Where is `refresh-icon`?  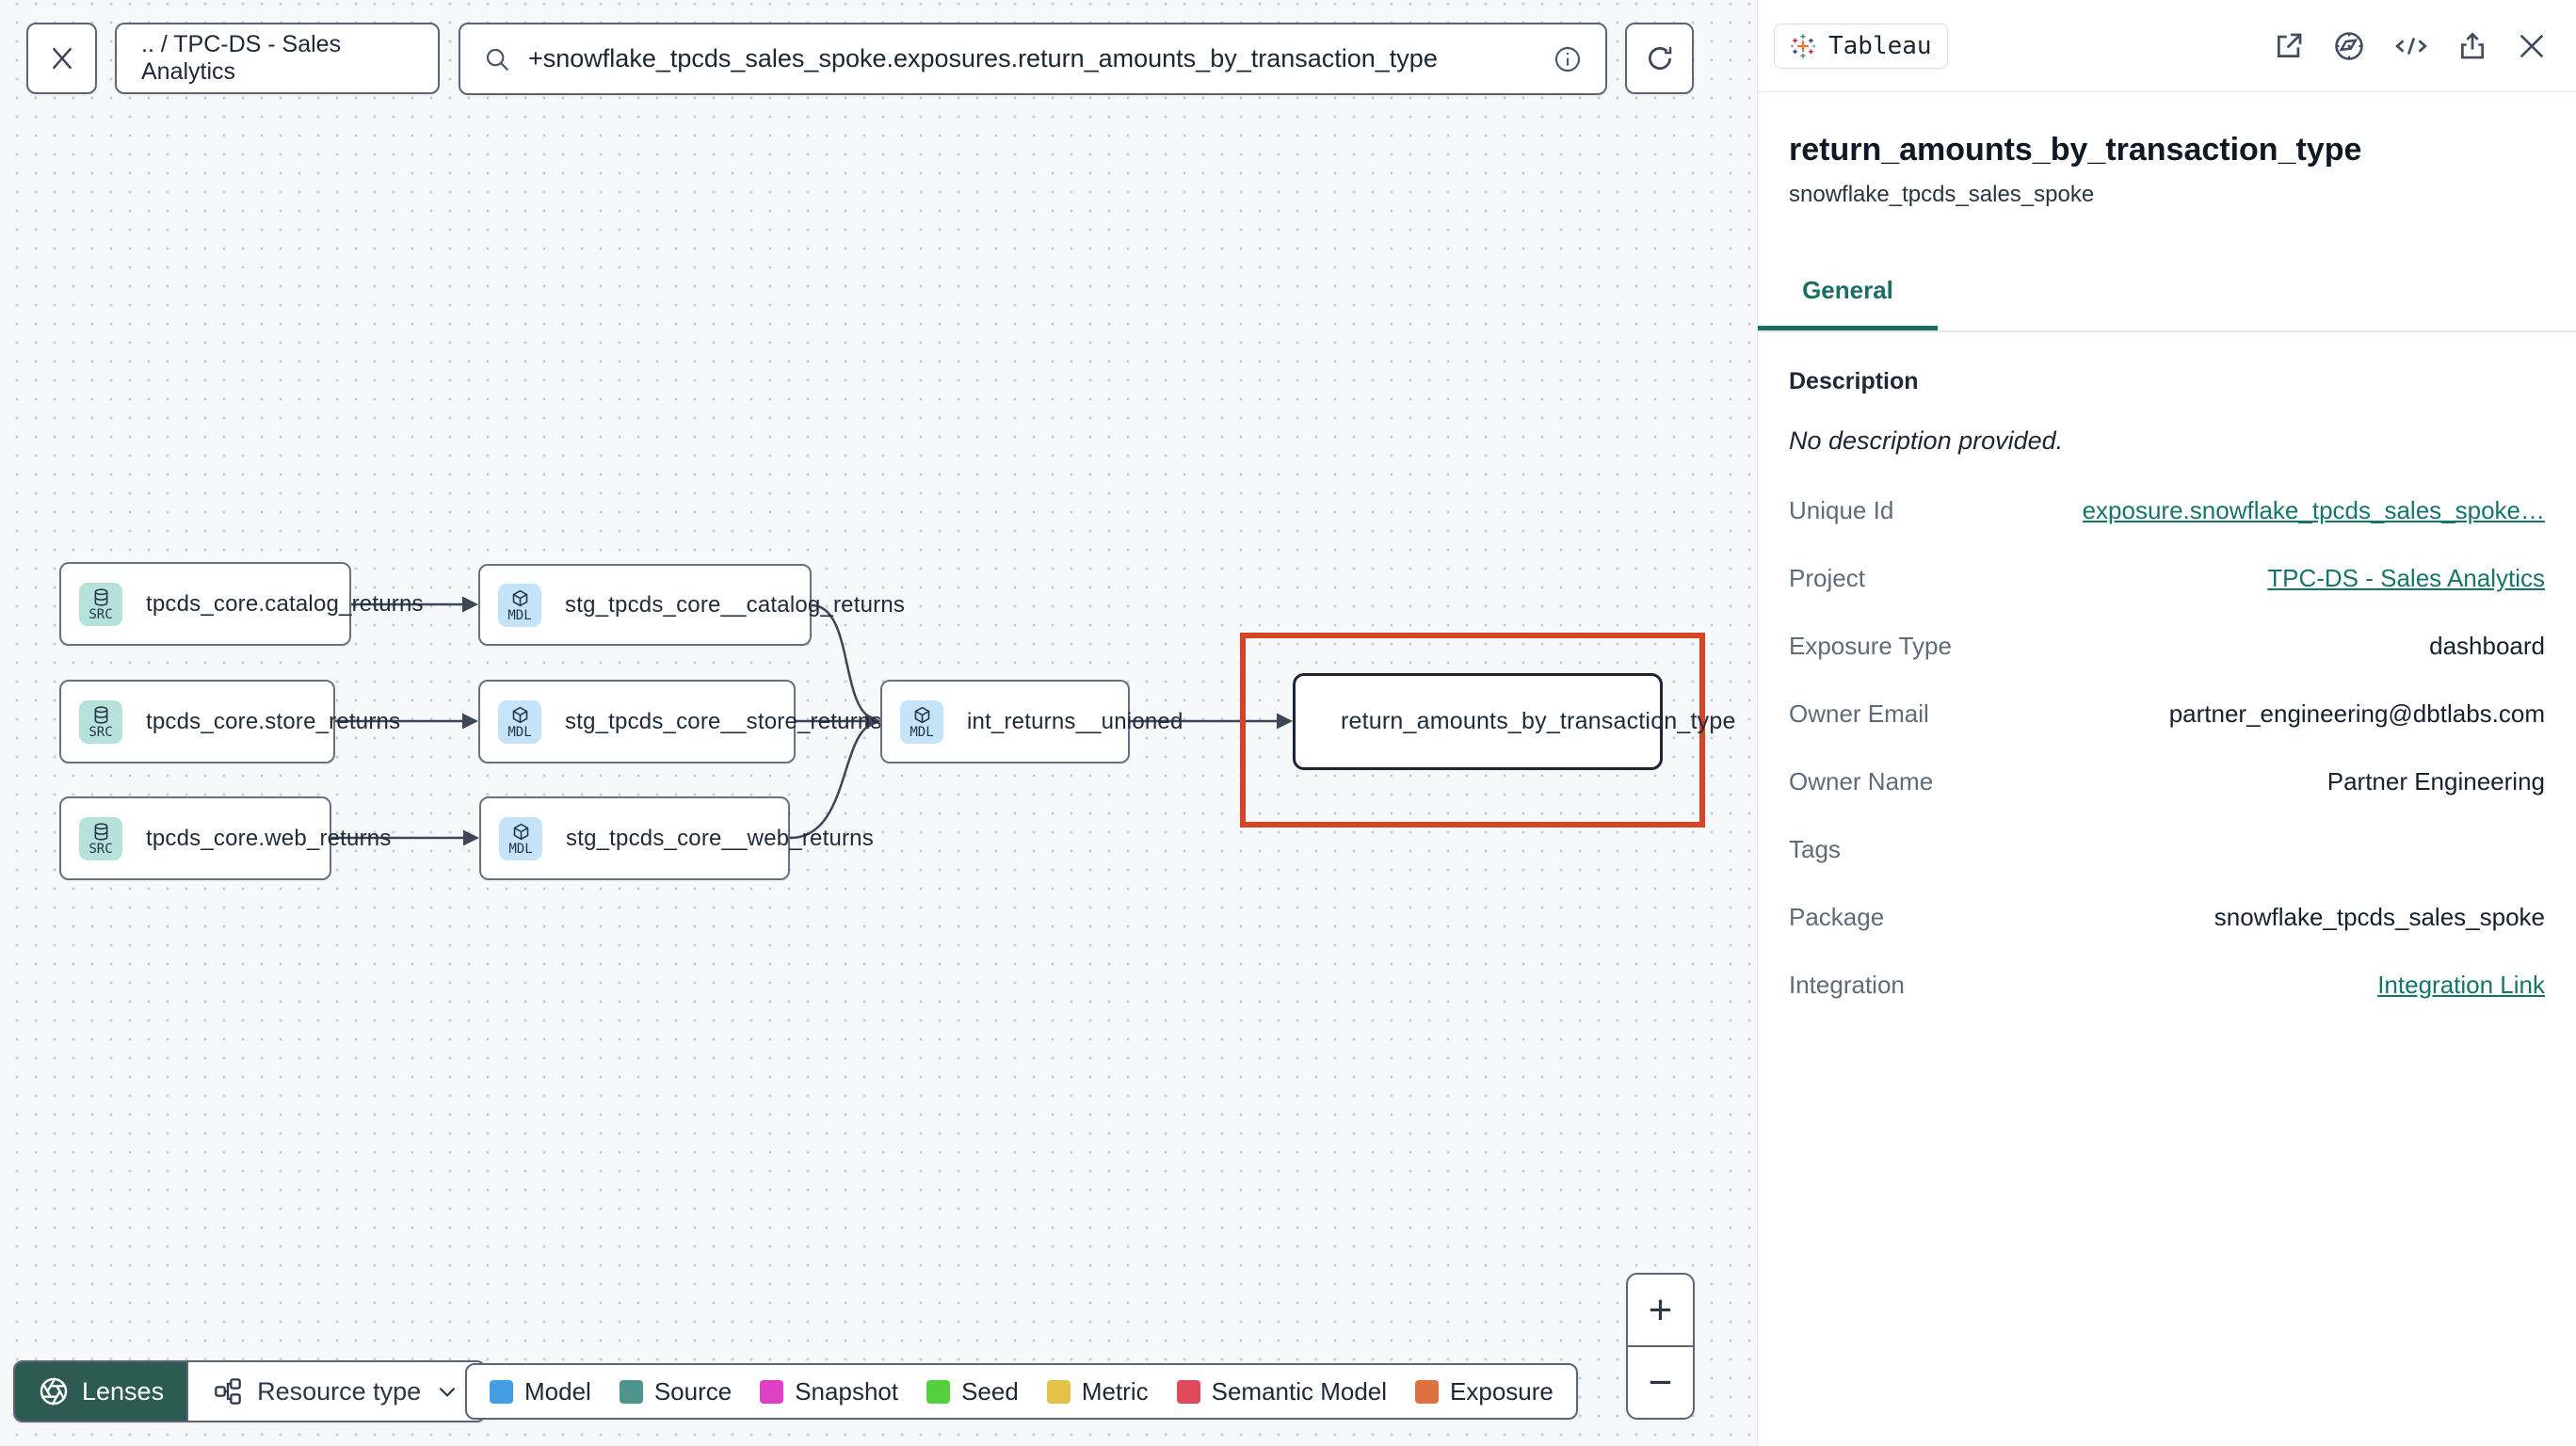
refresh-icon is located at coordinates (1659, 58).